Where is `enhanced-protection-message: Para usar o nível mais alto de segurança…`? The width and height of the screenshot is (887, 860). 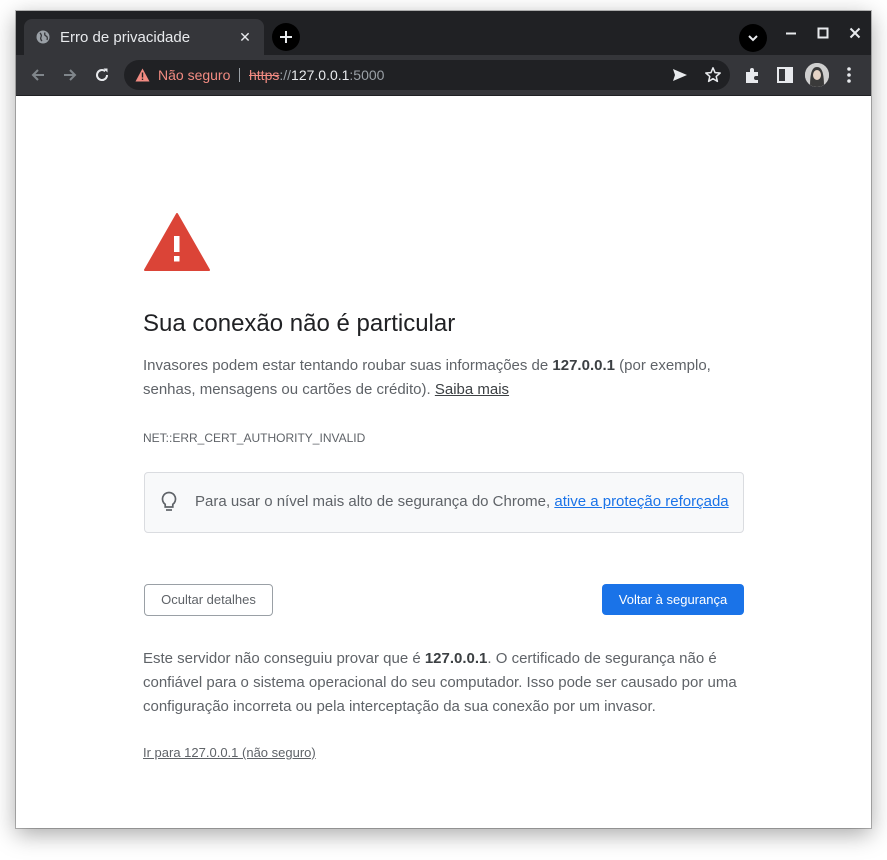
enhanced-protection-message: Para usar o nível mais alto de segurança… is located at coordinates (375, 501).